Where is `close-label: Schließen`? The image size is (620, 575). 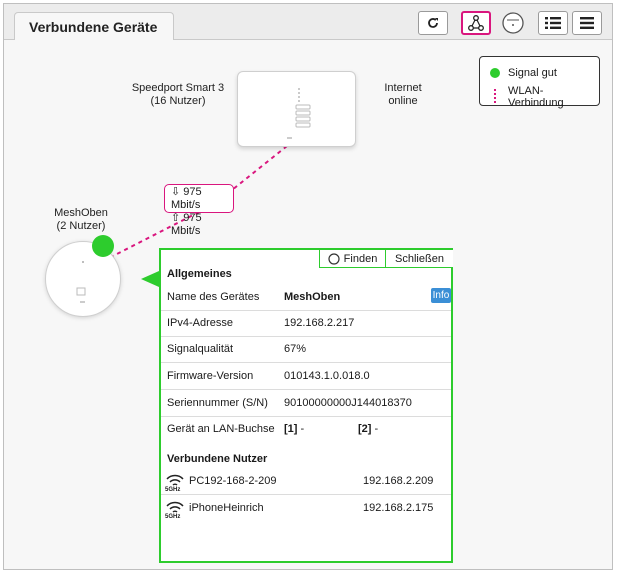 close-label: Schließen is located at coordinates (419, 258).